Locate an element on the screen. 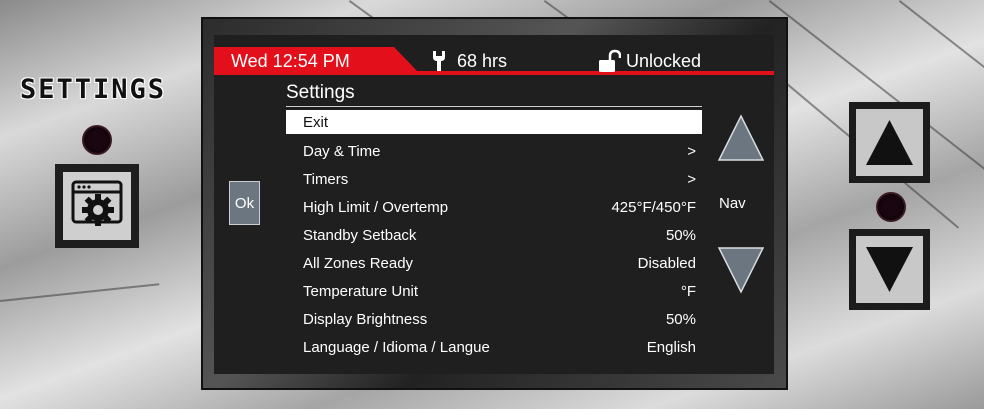 The height and width of the screenshot is (409, 984). menu-item-standby-setback: Standby Setback 50% is located at coordinates (494, 236).